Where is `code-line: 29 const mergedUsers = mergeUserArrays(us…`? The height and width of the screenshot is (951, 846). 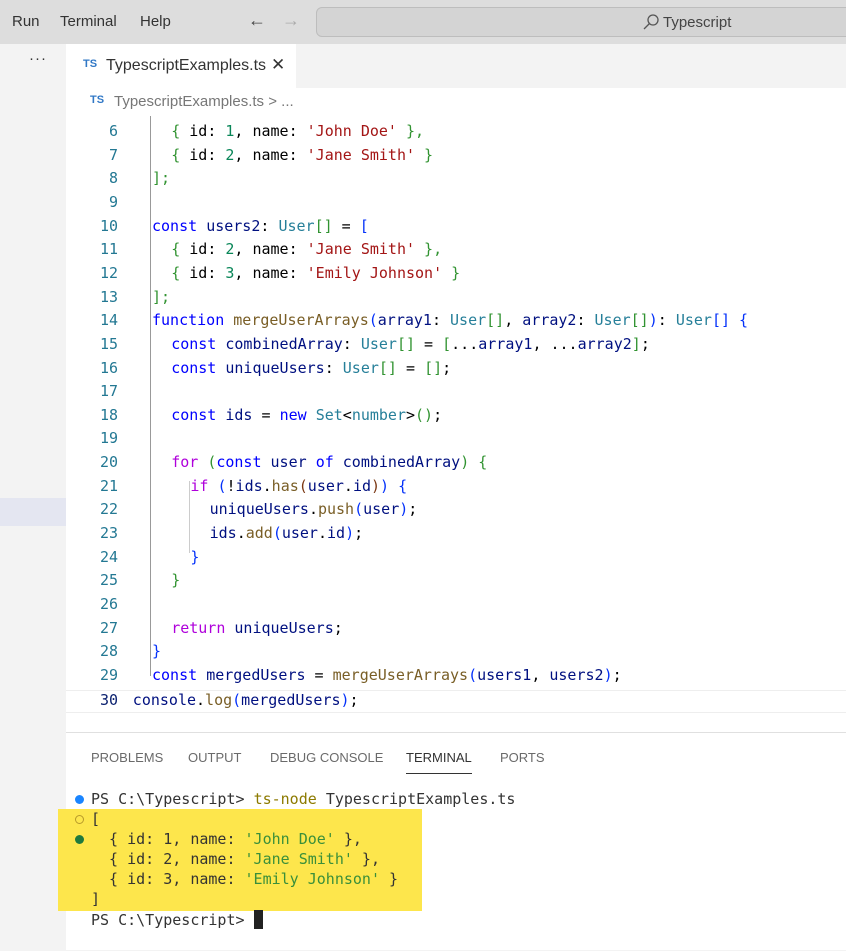
code-line: 29 const mergedUsers = mergeUserArrays(us… is located at coordinates (456, 678).